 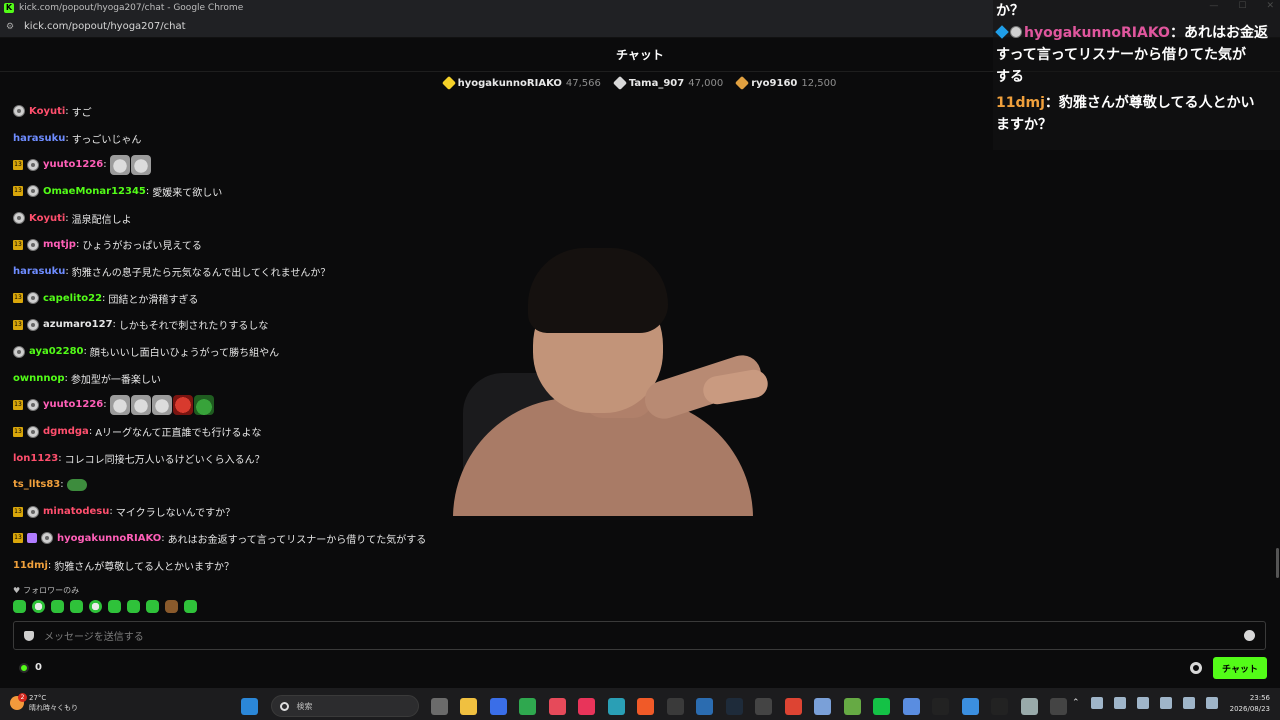 What do you see at coordinates (1165, 703) in the screenshot?
I see `cloud-icon` at bounding box center [1165, 703].